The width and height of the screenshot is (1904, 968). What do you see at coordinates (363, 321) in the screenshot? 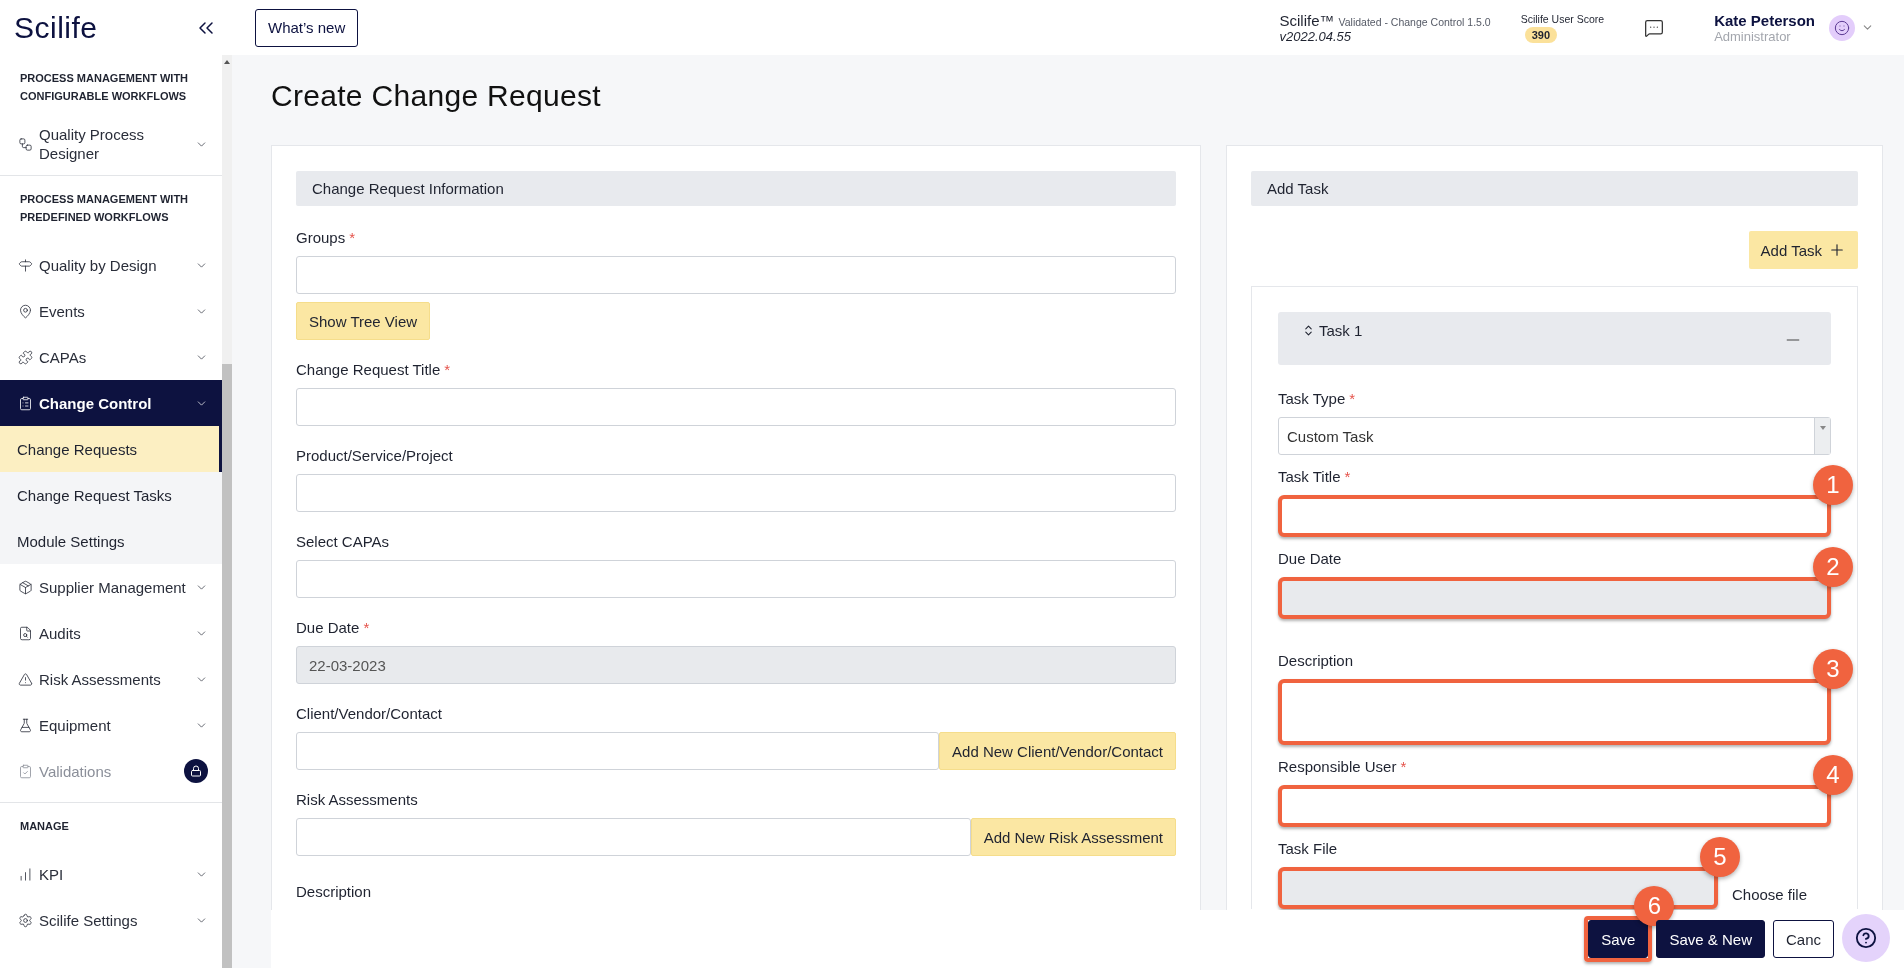
I see `tree-view-button: Show Tree View` at bounding box center [363, 321].